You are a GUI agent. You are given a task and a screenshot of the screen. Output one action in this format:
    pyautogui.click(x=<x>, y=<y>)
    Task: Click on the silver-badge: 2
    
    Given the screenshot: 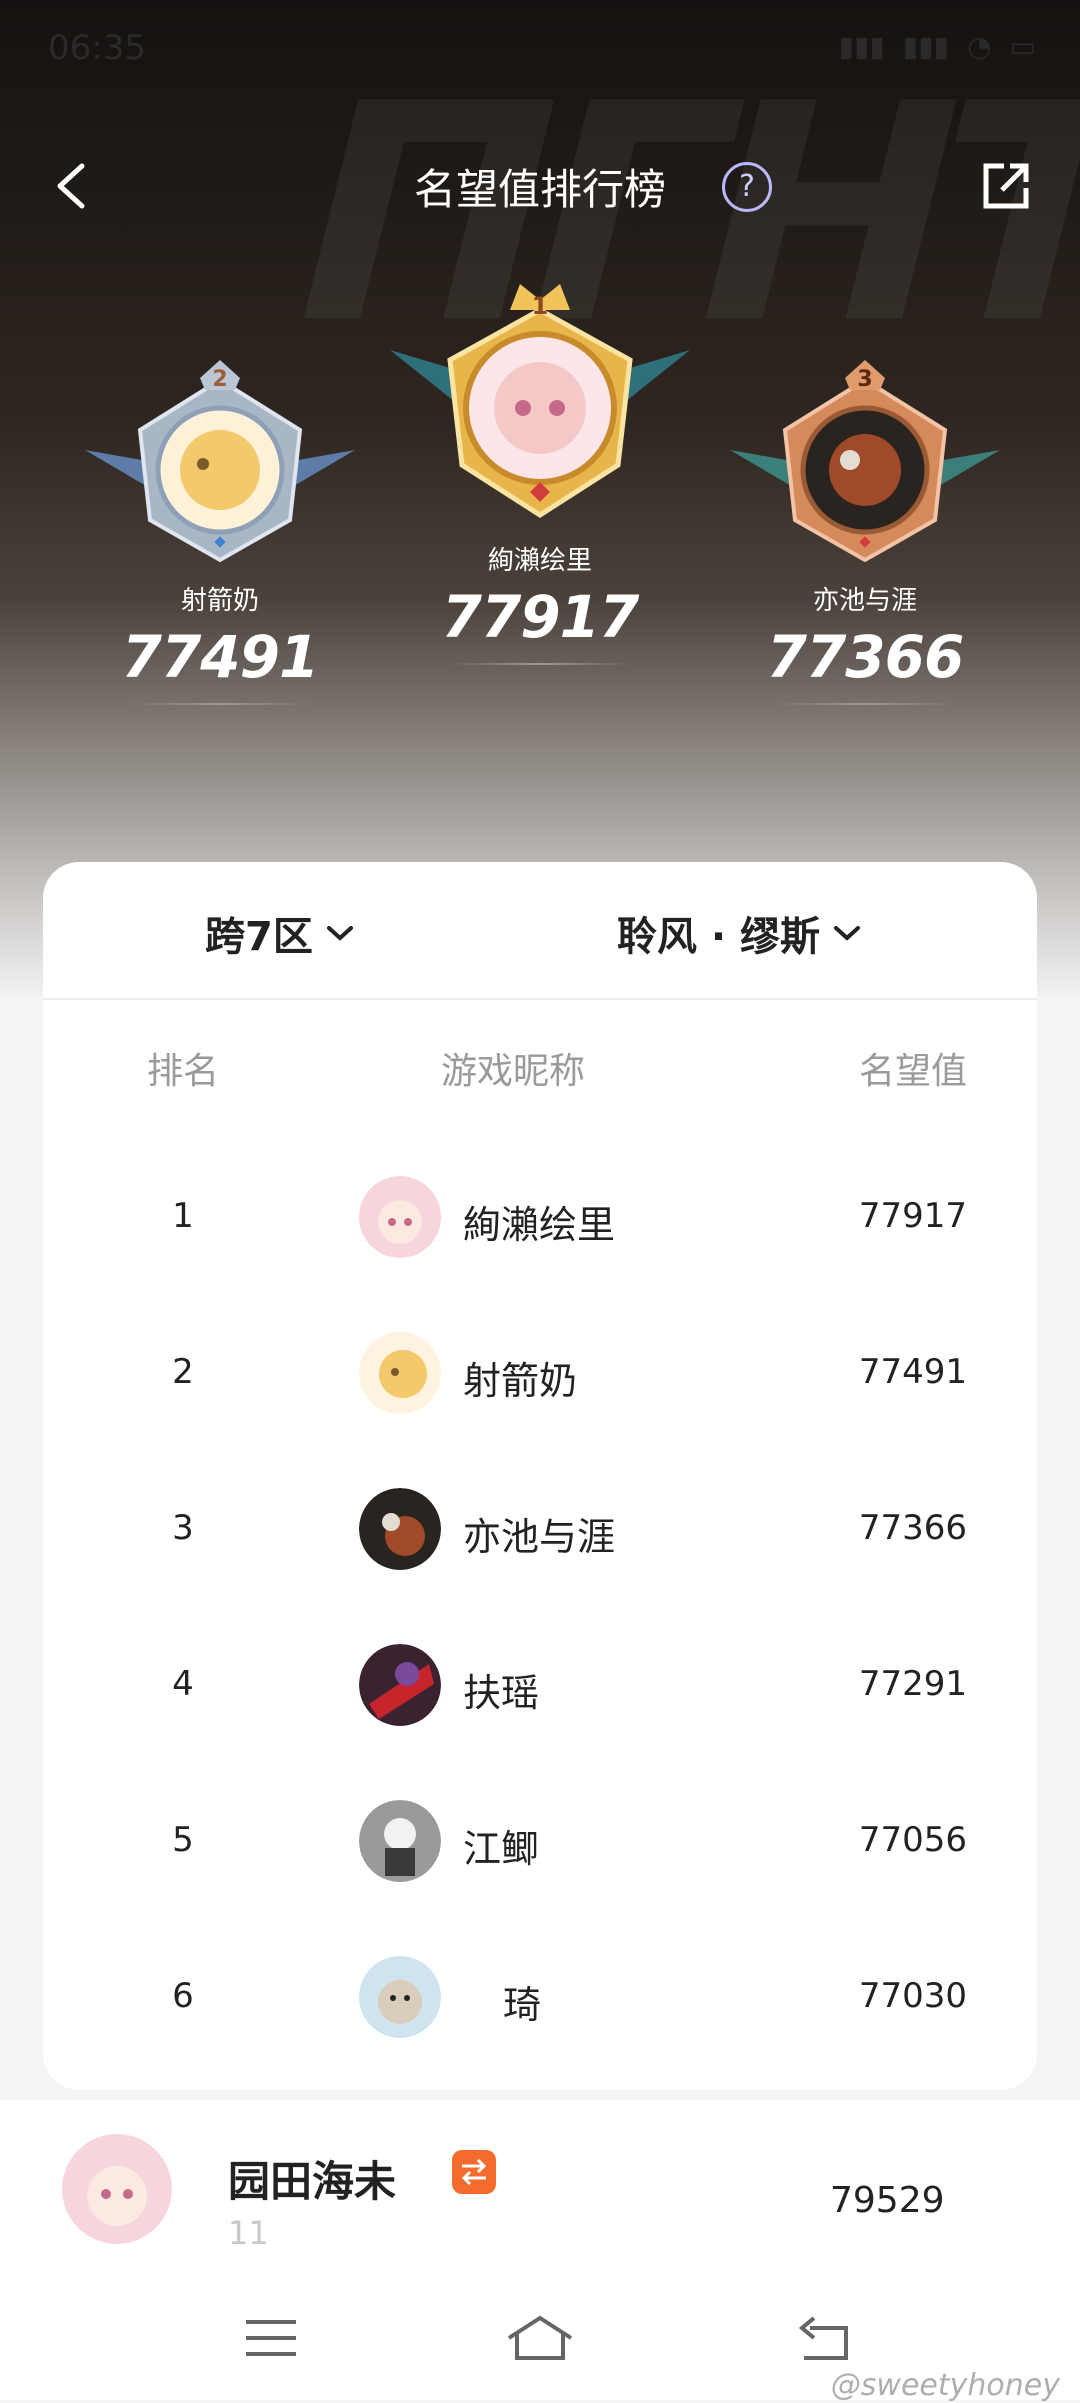 What is the action you would take?
    pyautogui.click(x=220, y=465)
    